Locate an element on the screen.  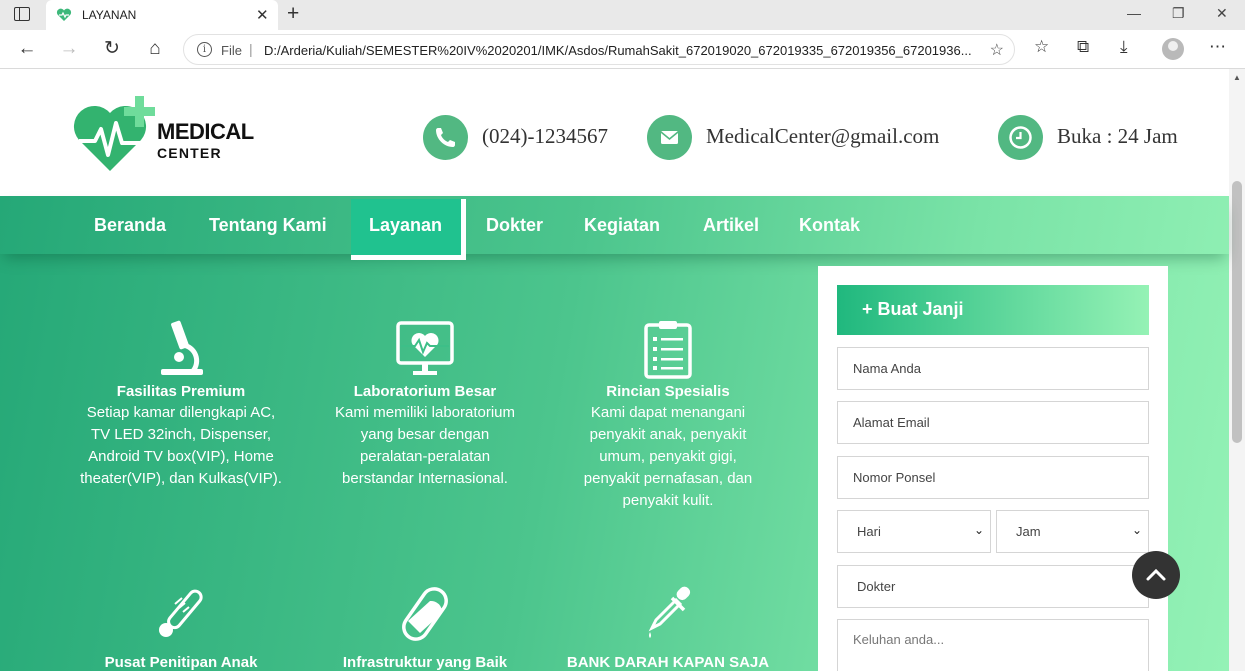
medical-center-logo: MEDICAL CENTER is located at coordinates (163, 133).